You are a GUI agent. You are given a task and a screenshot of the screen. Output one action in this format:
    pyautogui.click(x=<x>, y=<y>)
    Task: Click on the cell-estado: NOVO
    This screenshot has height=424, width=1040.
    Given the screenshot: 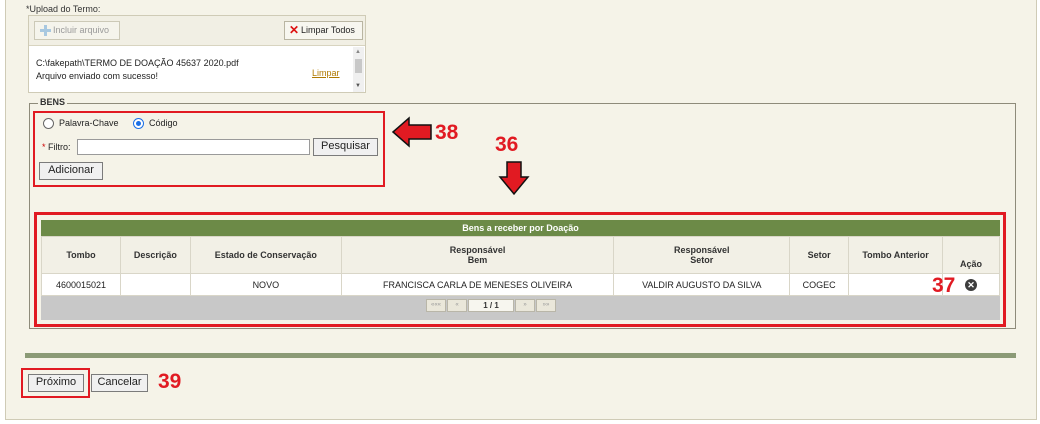 What is the action you would take?
    pyautogui.click(x=265, y=284)
    